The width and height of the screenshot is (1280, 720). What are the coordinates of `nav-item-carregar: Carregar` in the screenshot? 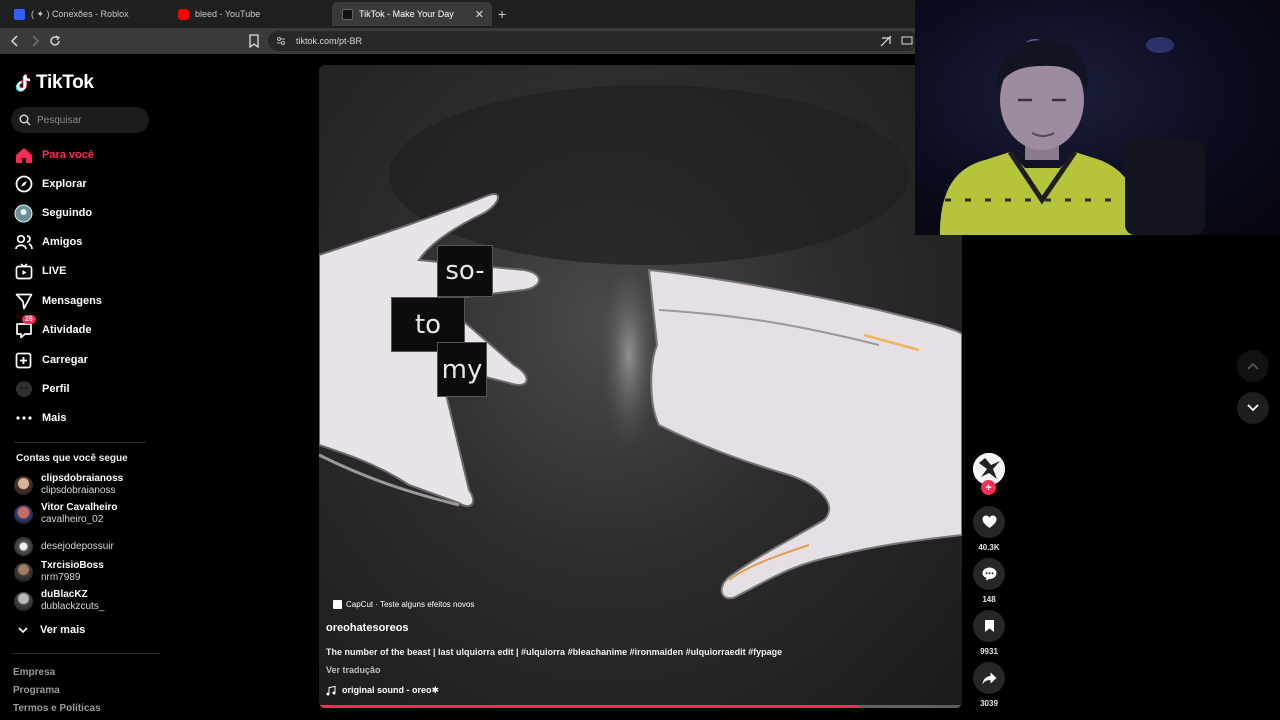 It's located at (51, 360).